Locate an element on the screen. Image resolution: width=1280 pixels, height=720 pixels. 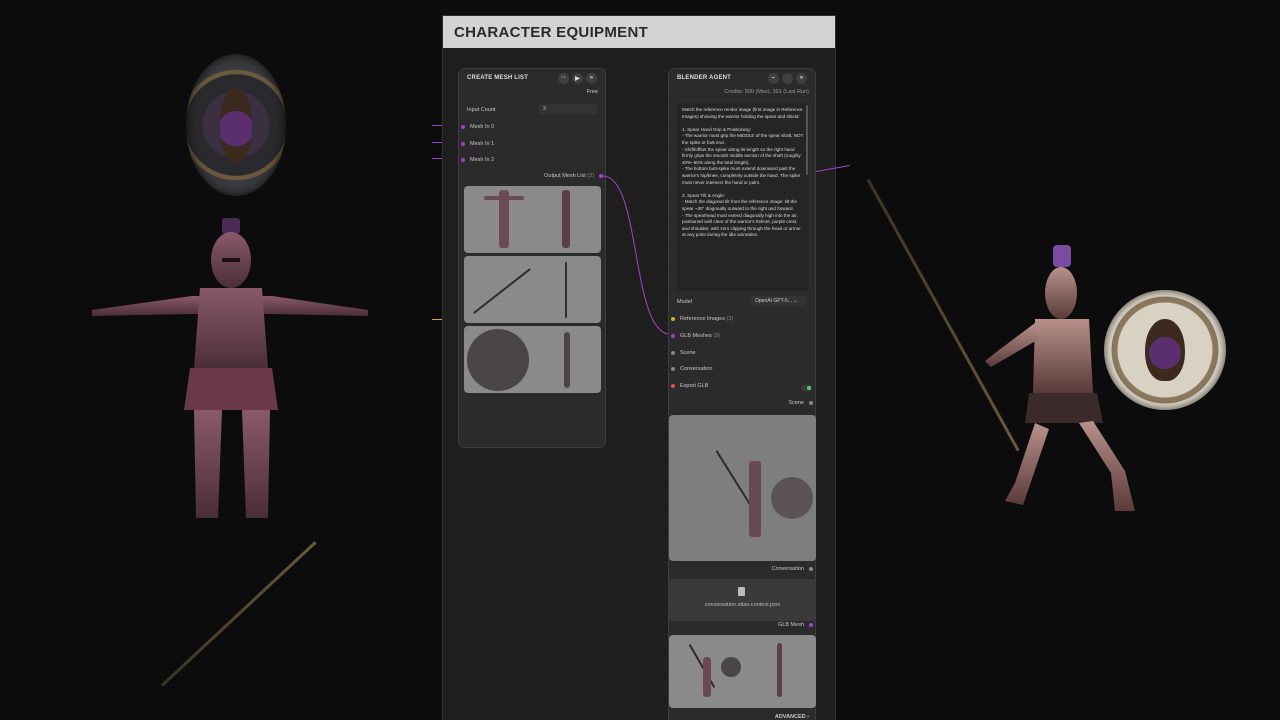
mesh-in-0-socket: Mesh In 0 is located at coordinates (477, 127).